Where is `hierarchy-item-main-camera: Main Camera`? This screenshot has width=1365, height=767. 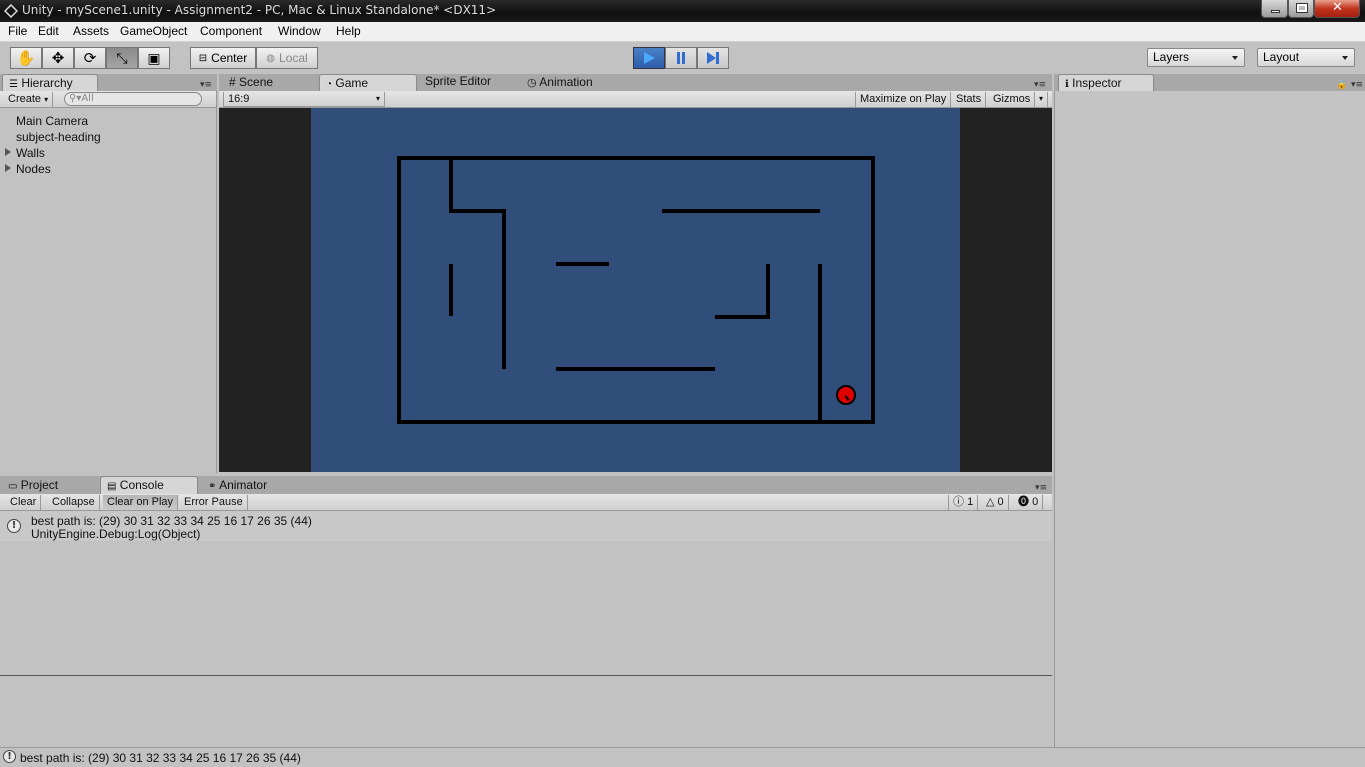
hierarchy-item-main-camera: Main Camera is located at coordinates (52, 121).